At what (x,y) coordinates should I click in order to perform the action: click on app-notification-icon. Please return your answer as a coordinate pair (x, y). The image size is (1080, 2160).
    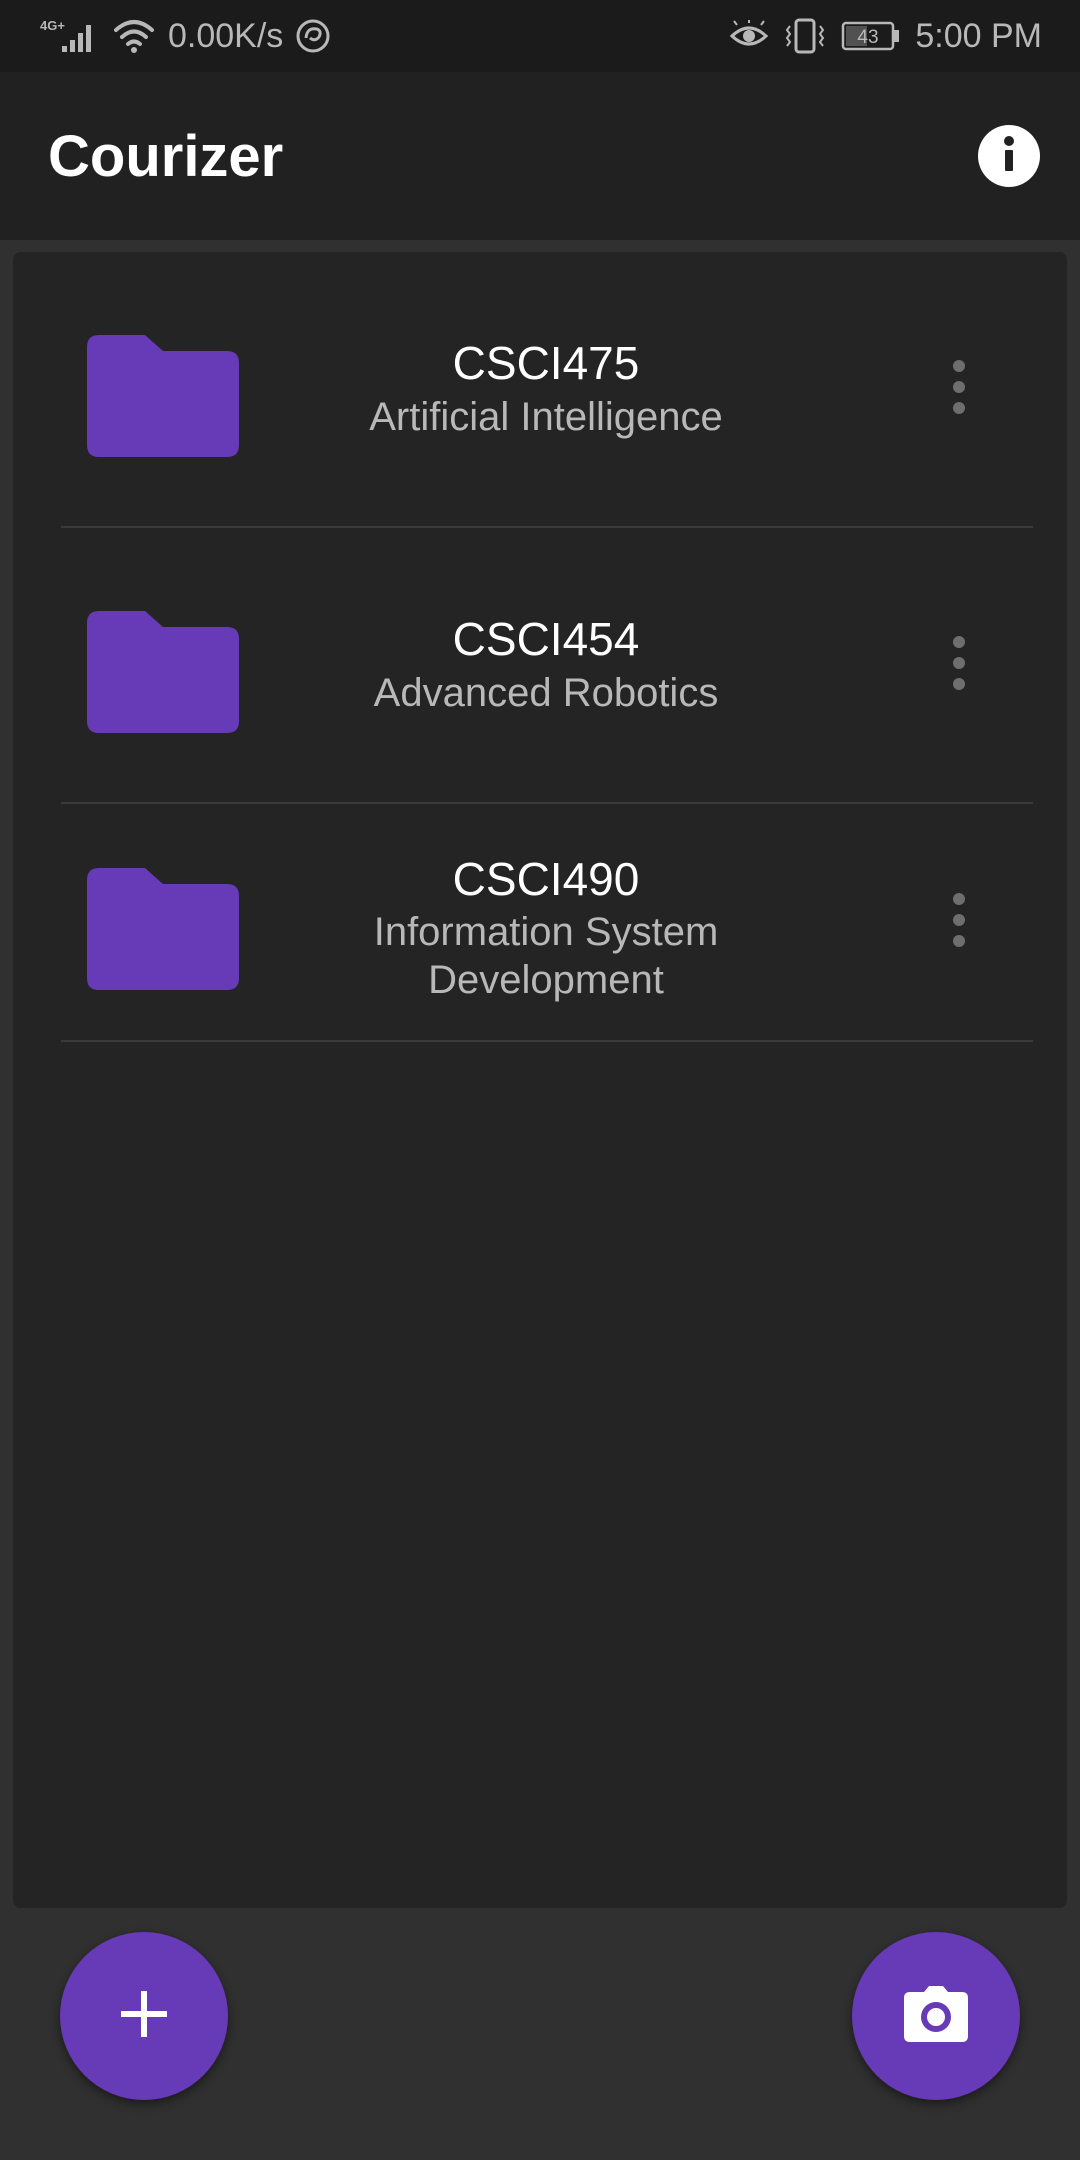
    Looking at the image, I should click on (313, 36).